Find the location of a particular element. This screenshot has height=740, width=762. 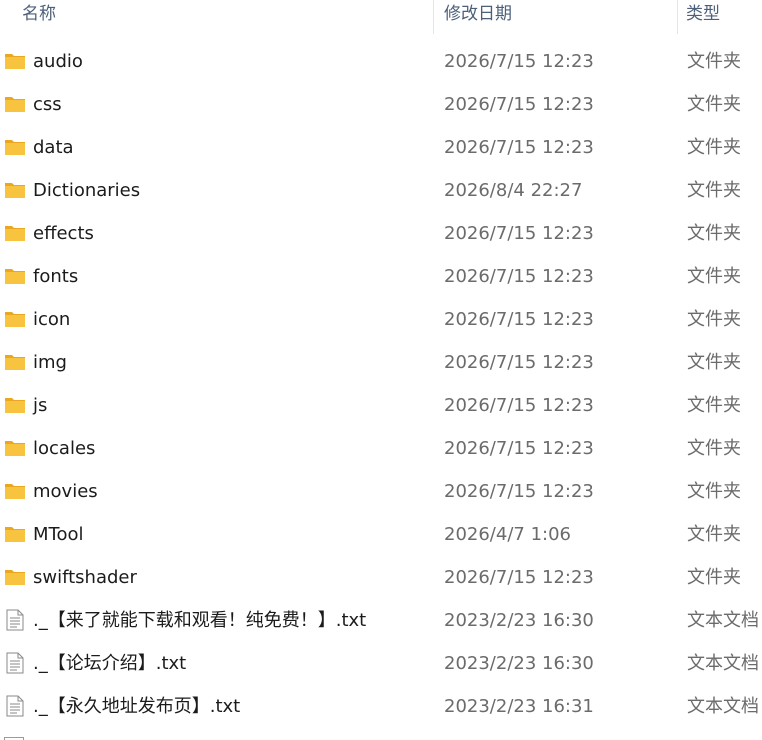

file-name: Dictionaries is located at coordinates (87, 190).